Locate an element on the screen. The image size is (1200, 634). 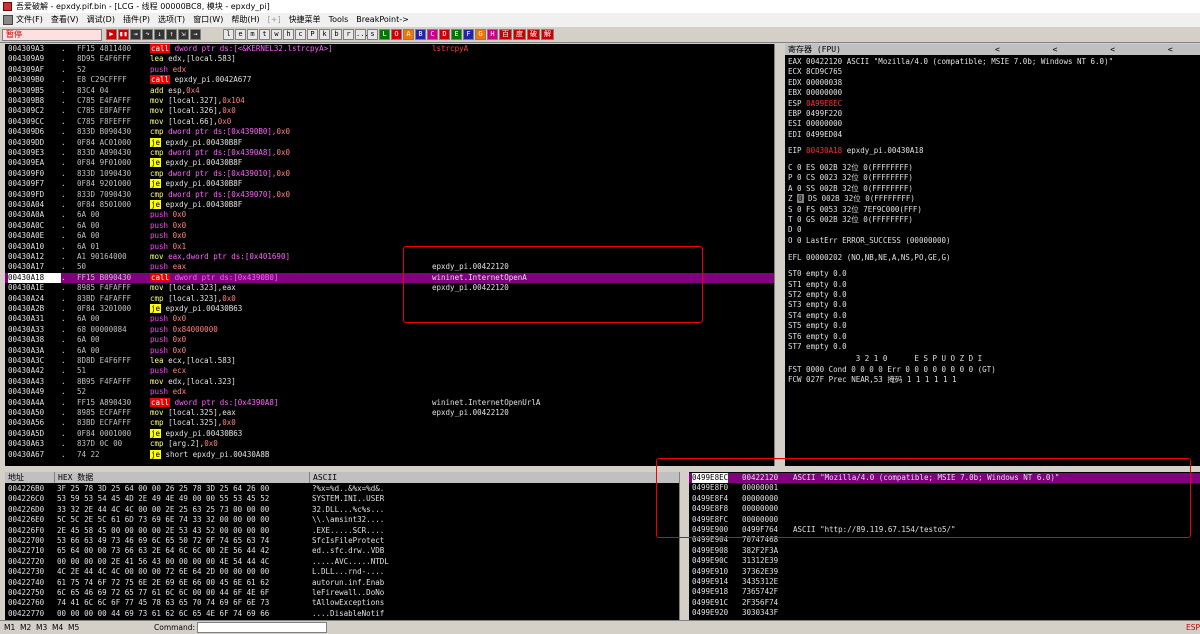
toolbar-button: ▮▮ is located at coordinates (123, 34).